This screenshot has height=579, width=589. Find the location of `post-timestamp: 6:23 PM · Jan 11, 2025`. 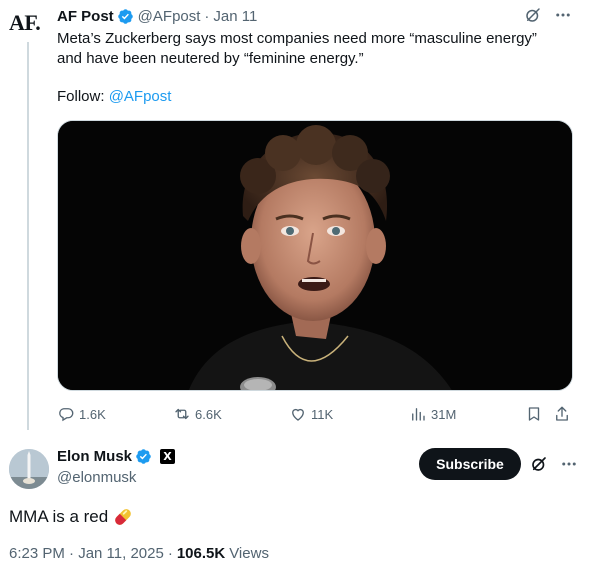

post-timestamp: 6:23 PM · Jan 11, 2025 is located at coordinates (86, 553).